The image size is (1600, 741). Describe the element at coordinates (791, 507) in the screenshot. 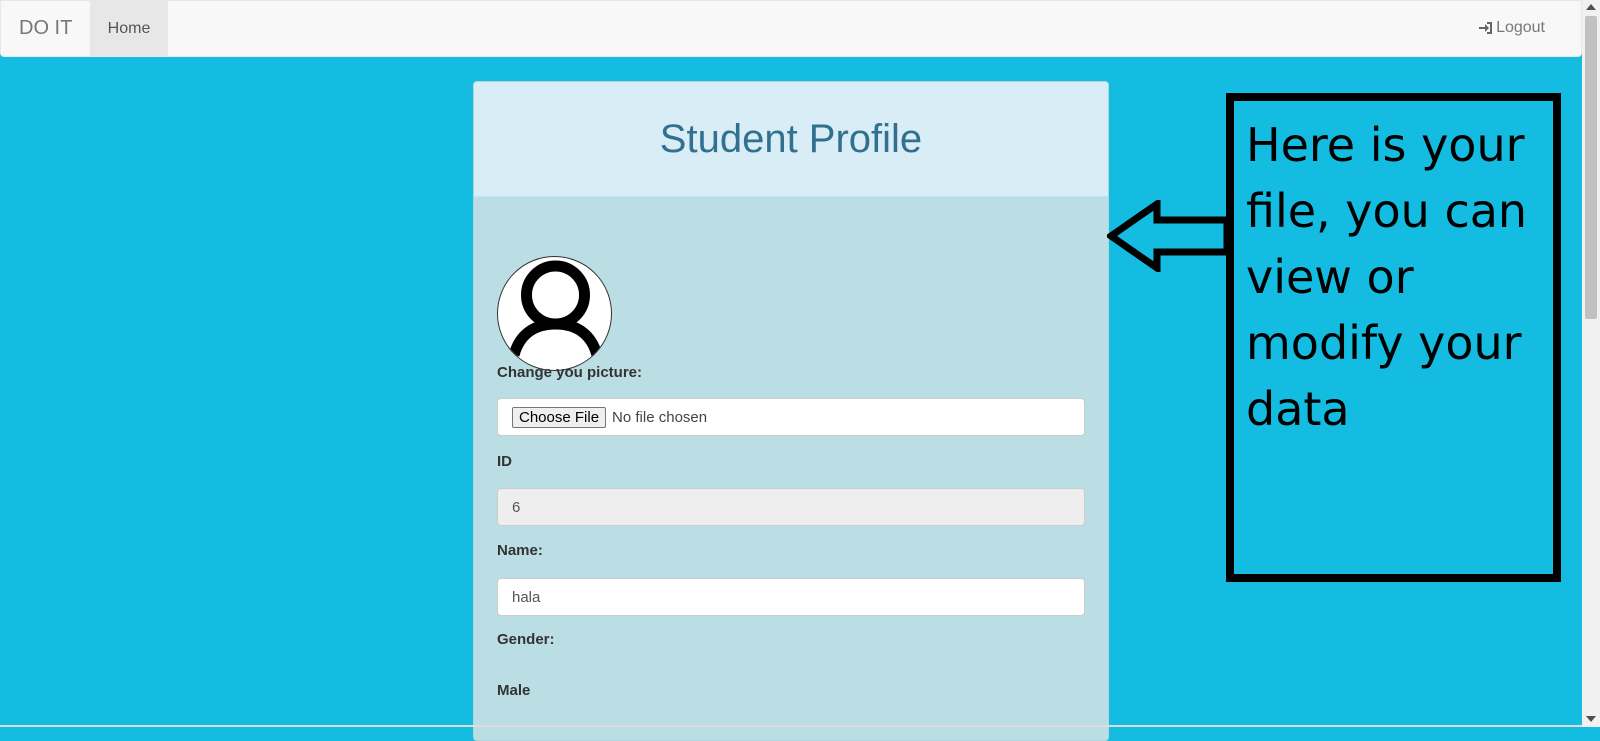

I see `id-field: 6` at that location.